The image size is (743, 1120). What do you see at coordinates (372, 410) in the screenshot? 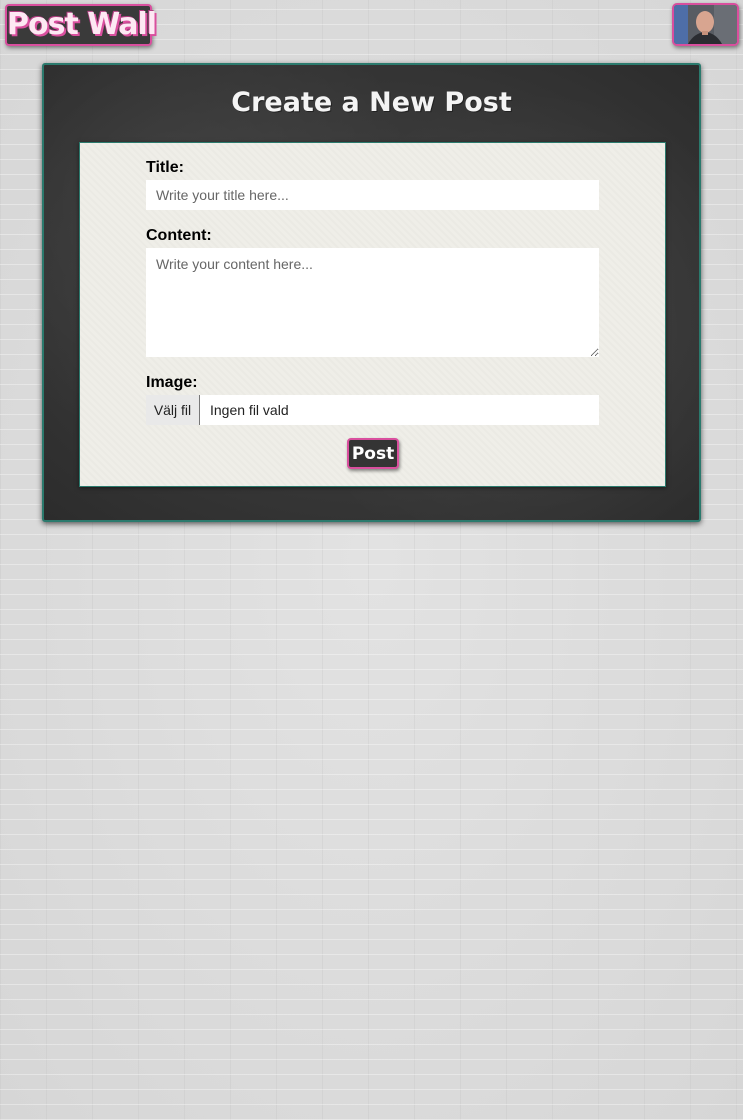
I see `image-file-input: Välj fil Ingen fil vald` at bounding box center [372, 410].